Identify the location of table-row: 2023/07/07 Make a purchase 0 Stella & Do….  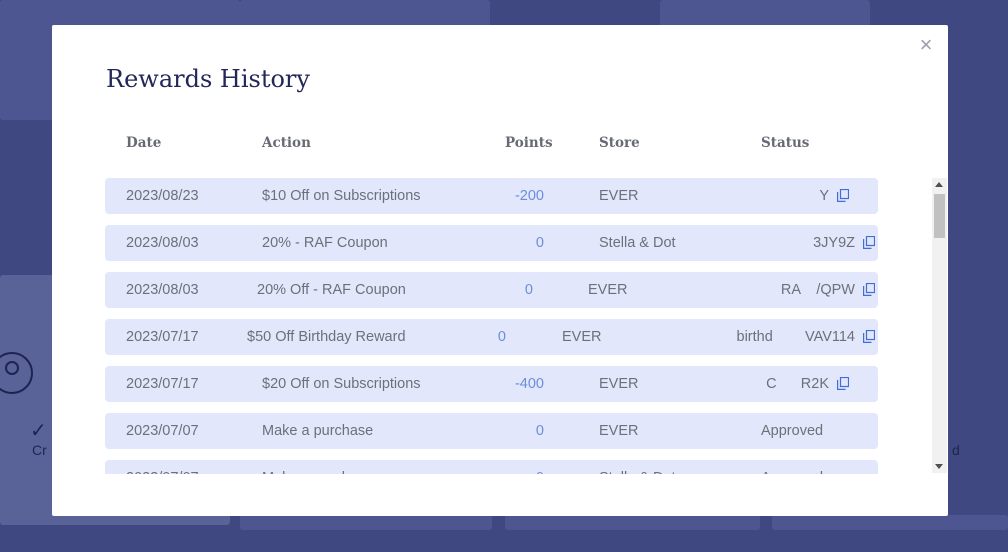
(491, 467).